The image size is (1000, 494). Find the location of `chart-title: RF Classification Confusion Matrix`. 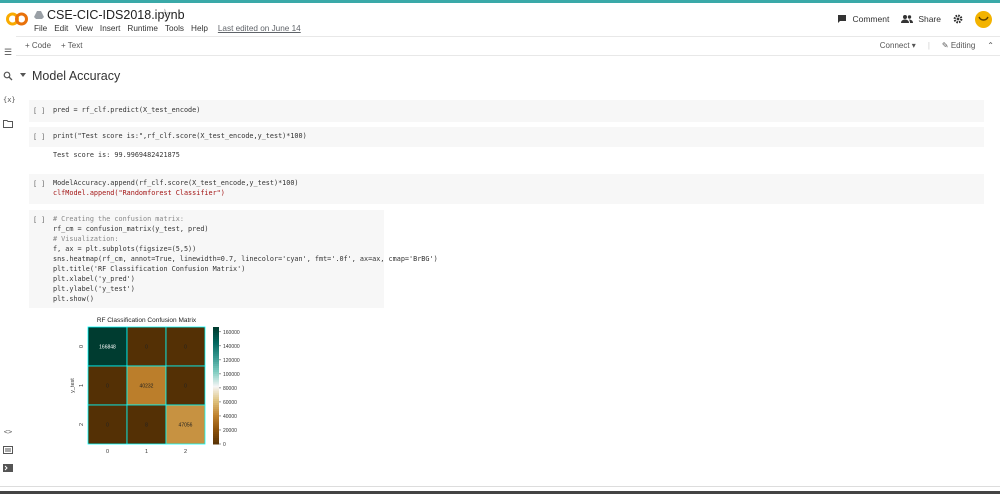

chart-title: RF Classification Confusion Matrix is located at coordinates (147, 320).